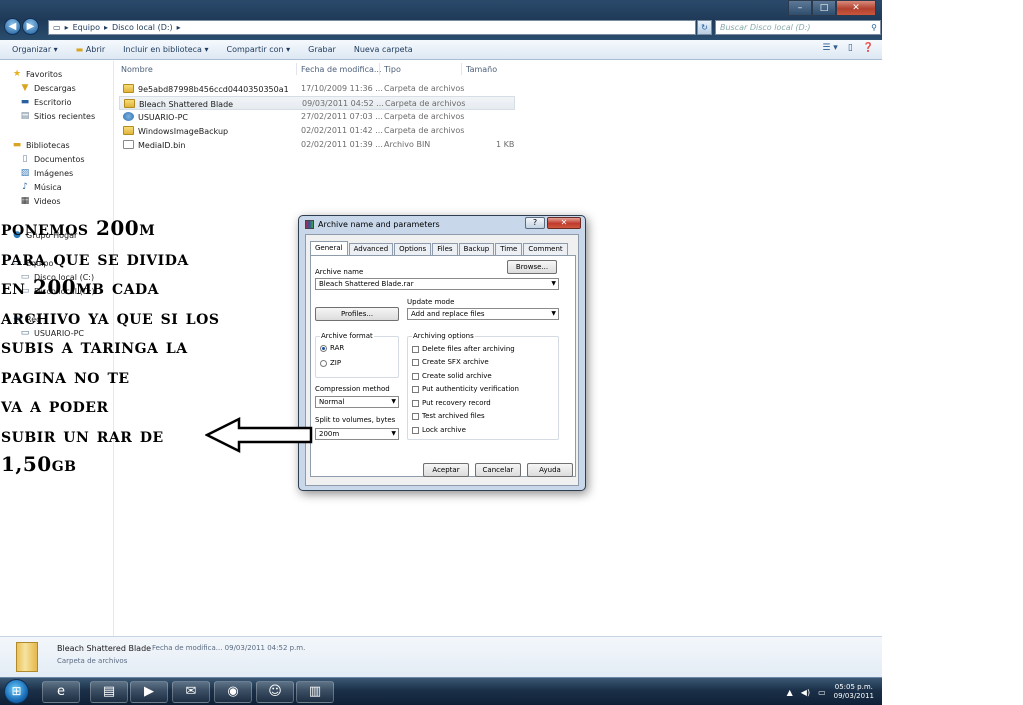 This screenshot has height=705, width=1023. I want to click on view-controls: ☰ ▾ ▯ ❓, so click(848, 48).